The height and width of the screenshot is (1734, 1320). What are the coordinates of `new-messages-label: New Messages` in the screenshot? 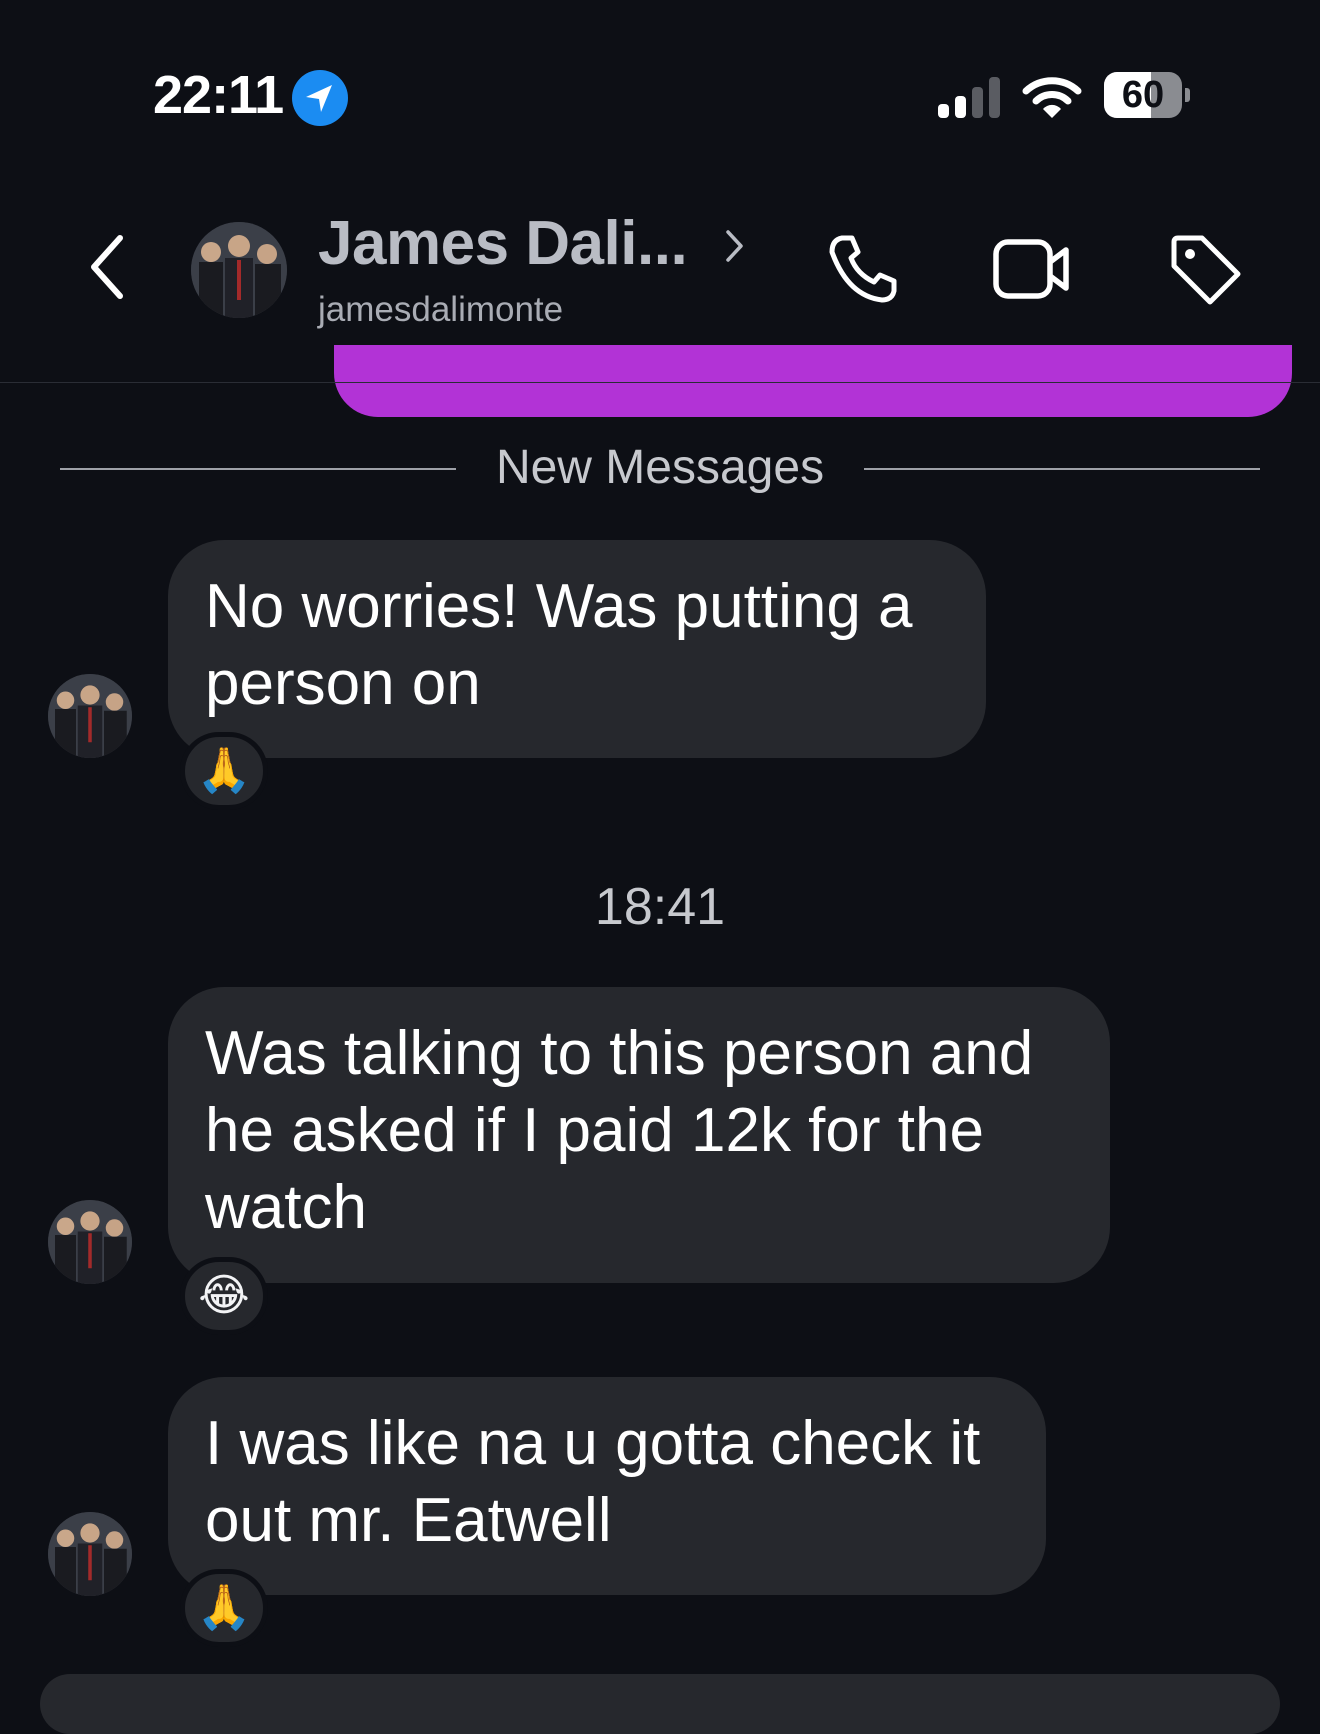 It's located at (660, 467).